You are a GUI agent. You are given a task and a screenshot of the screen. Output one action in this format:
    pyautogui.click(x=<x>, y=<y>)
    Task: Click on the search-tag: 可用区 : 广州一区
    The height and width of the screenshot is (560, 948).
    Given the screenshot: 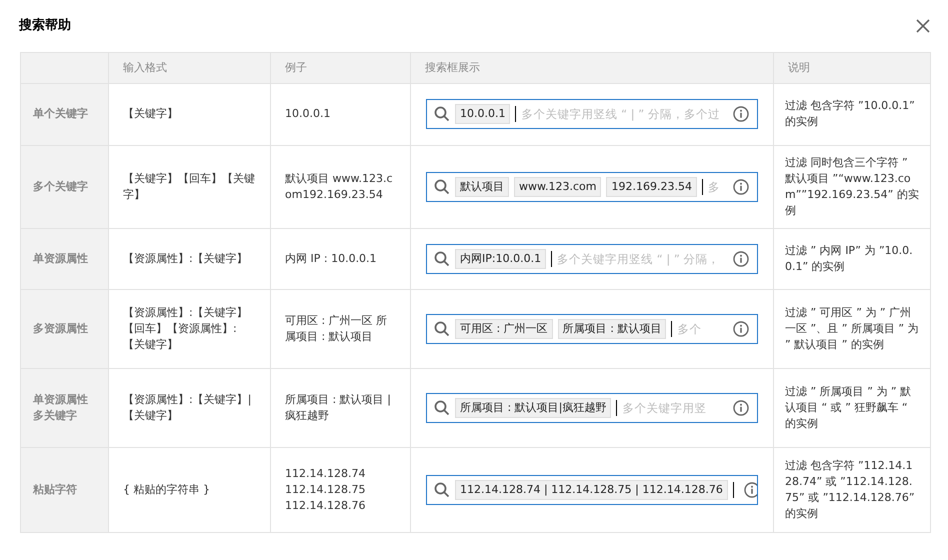 What is the action you would take?
    pyautogui.click(x=504, y=328)
    